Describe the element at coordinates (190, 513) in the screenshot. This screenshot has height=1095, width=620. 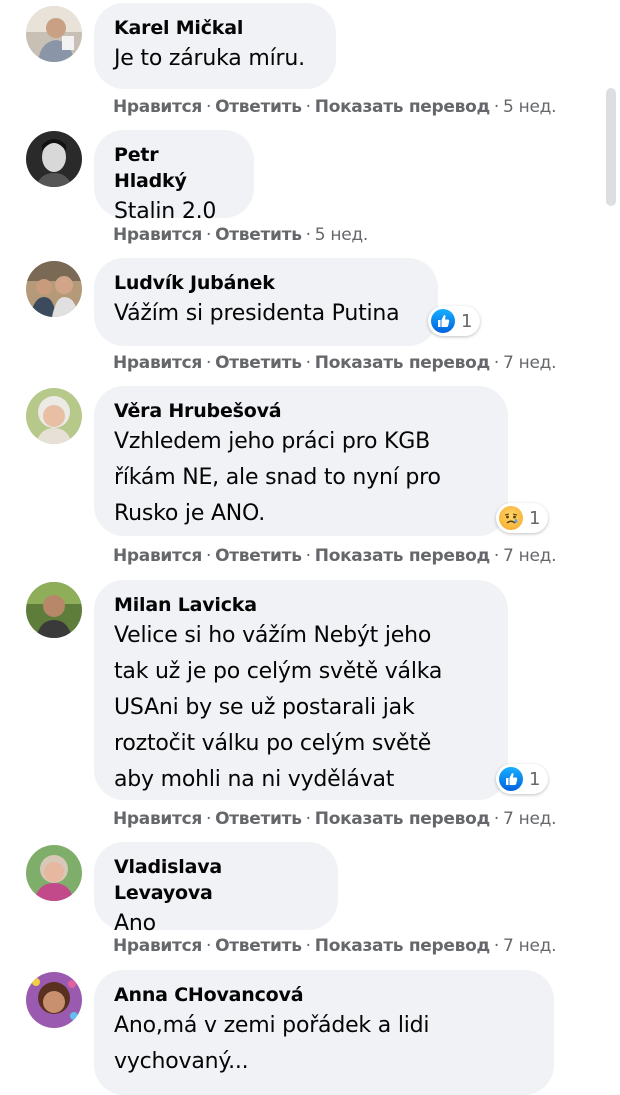
I see `comment-text-line: Rusko je ANO.` at that location.